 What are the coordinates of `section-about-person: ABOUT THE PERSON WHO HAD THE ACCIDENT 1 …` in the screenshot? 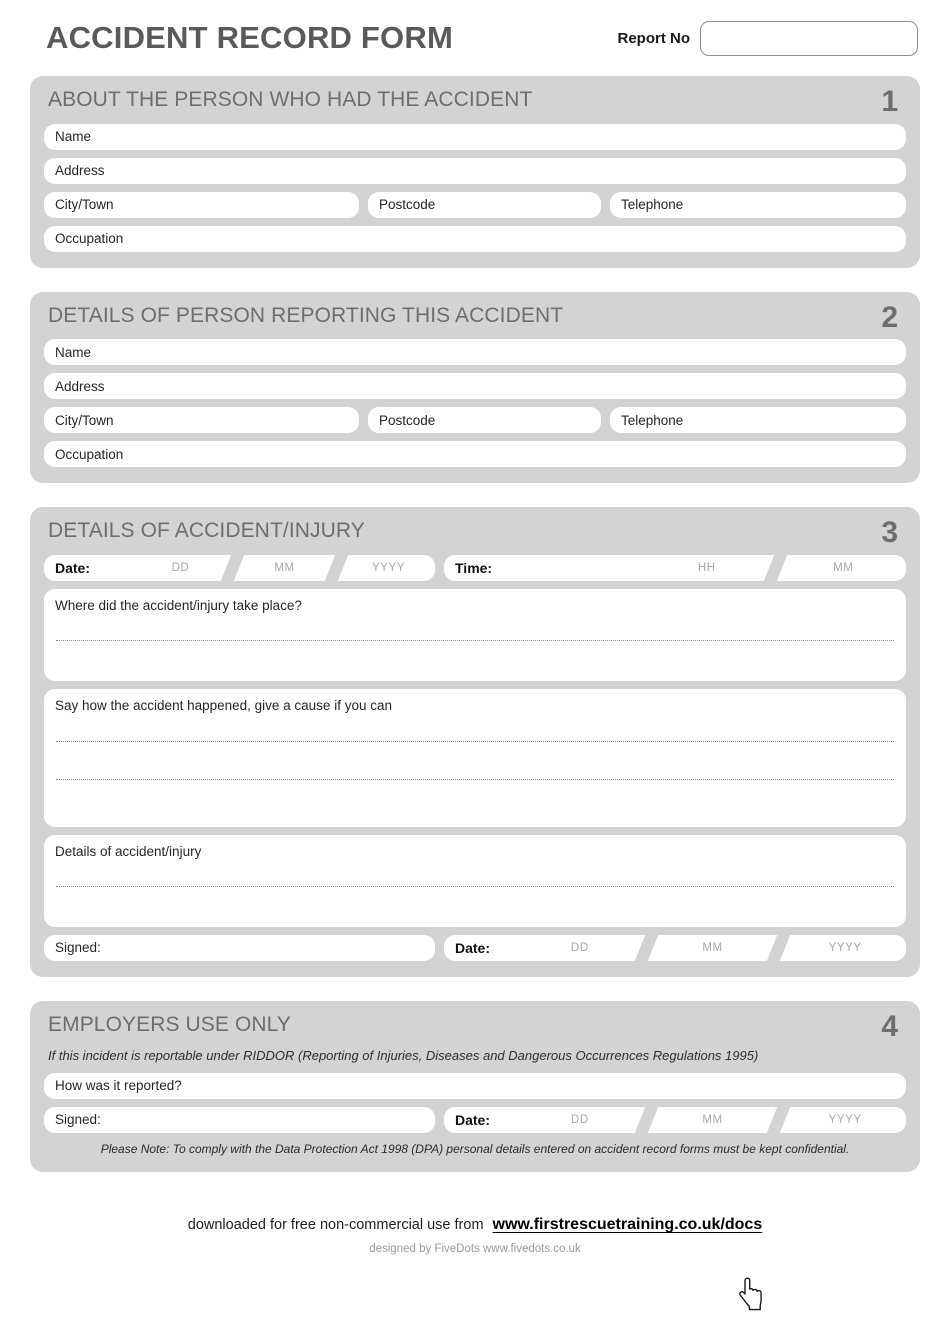 It's located at (475, 172).